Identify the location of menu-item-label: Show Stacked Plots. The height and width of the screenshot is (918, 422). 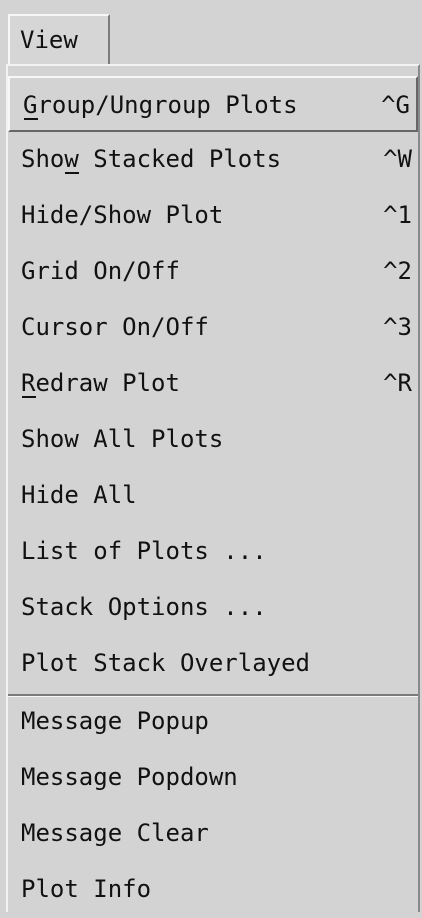
(151, 159).